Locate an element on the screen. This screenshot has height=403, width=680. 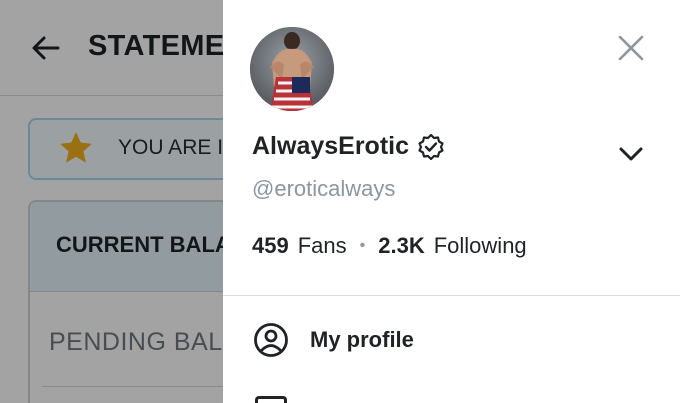
user-name: AlwaysErotic is located at coordinates (331, 146).